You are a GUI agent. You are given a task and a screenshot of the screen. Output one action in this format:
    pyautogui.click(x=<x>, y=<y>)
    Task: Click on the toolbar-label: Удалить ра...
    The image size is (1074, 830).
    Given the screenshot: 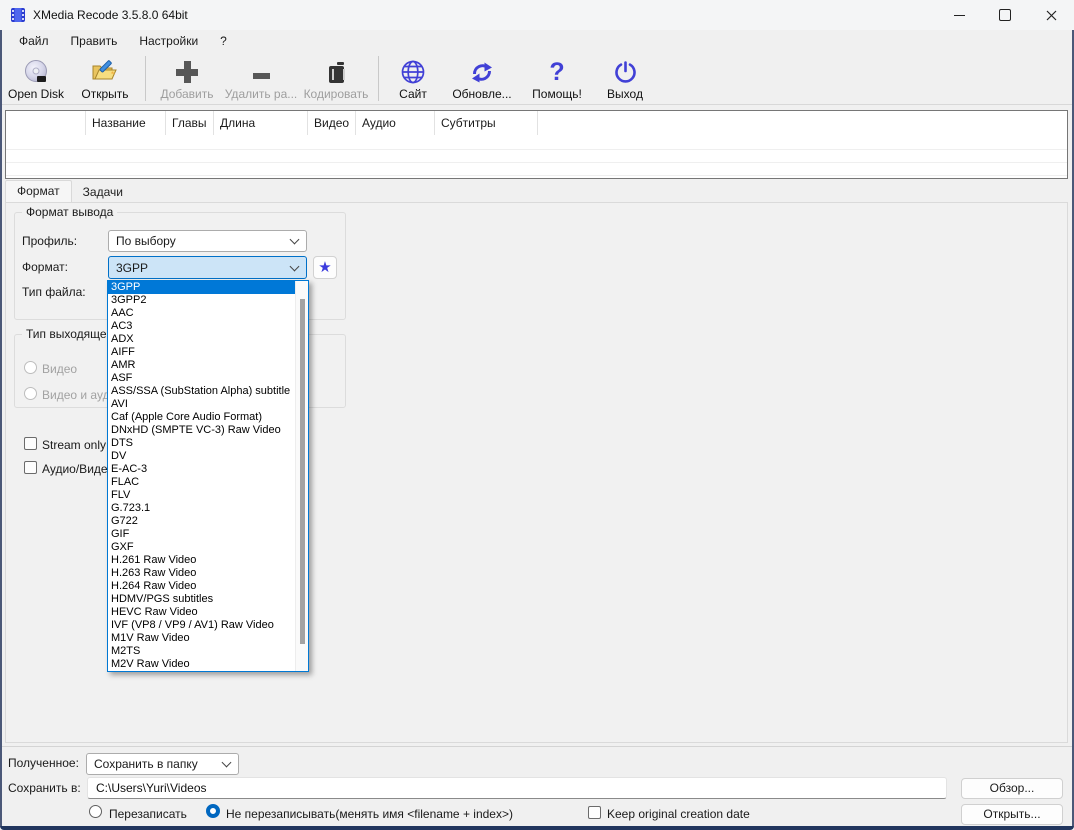 What is the action you would take?
    pyautogui.click(x=261, y=94)
    